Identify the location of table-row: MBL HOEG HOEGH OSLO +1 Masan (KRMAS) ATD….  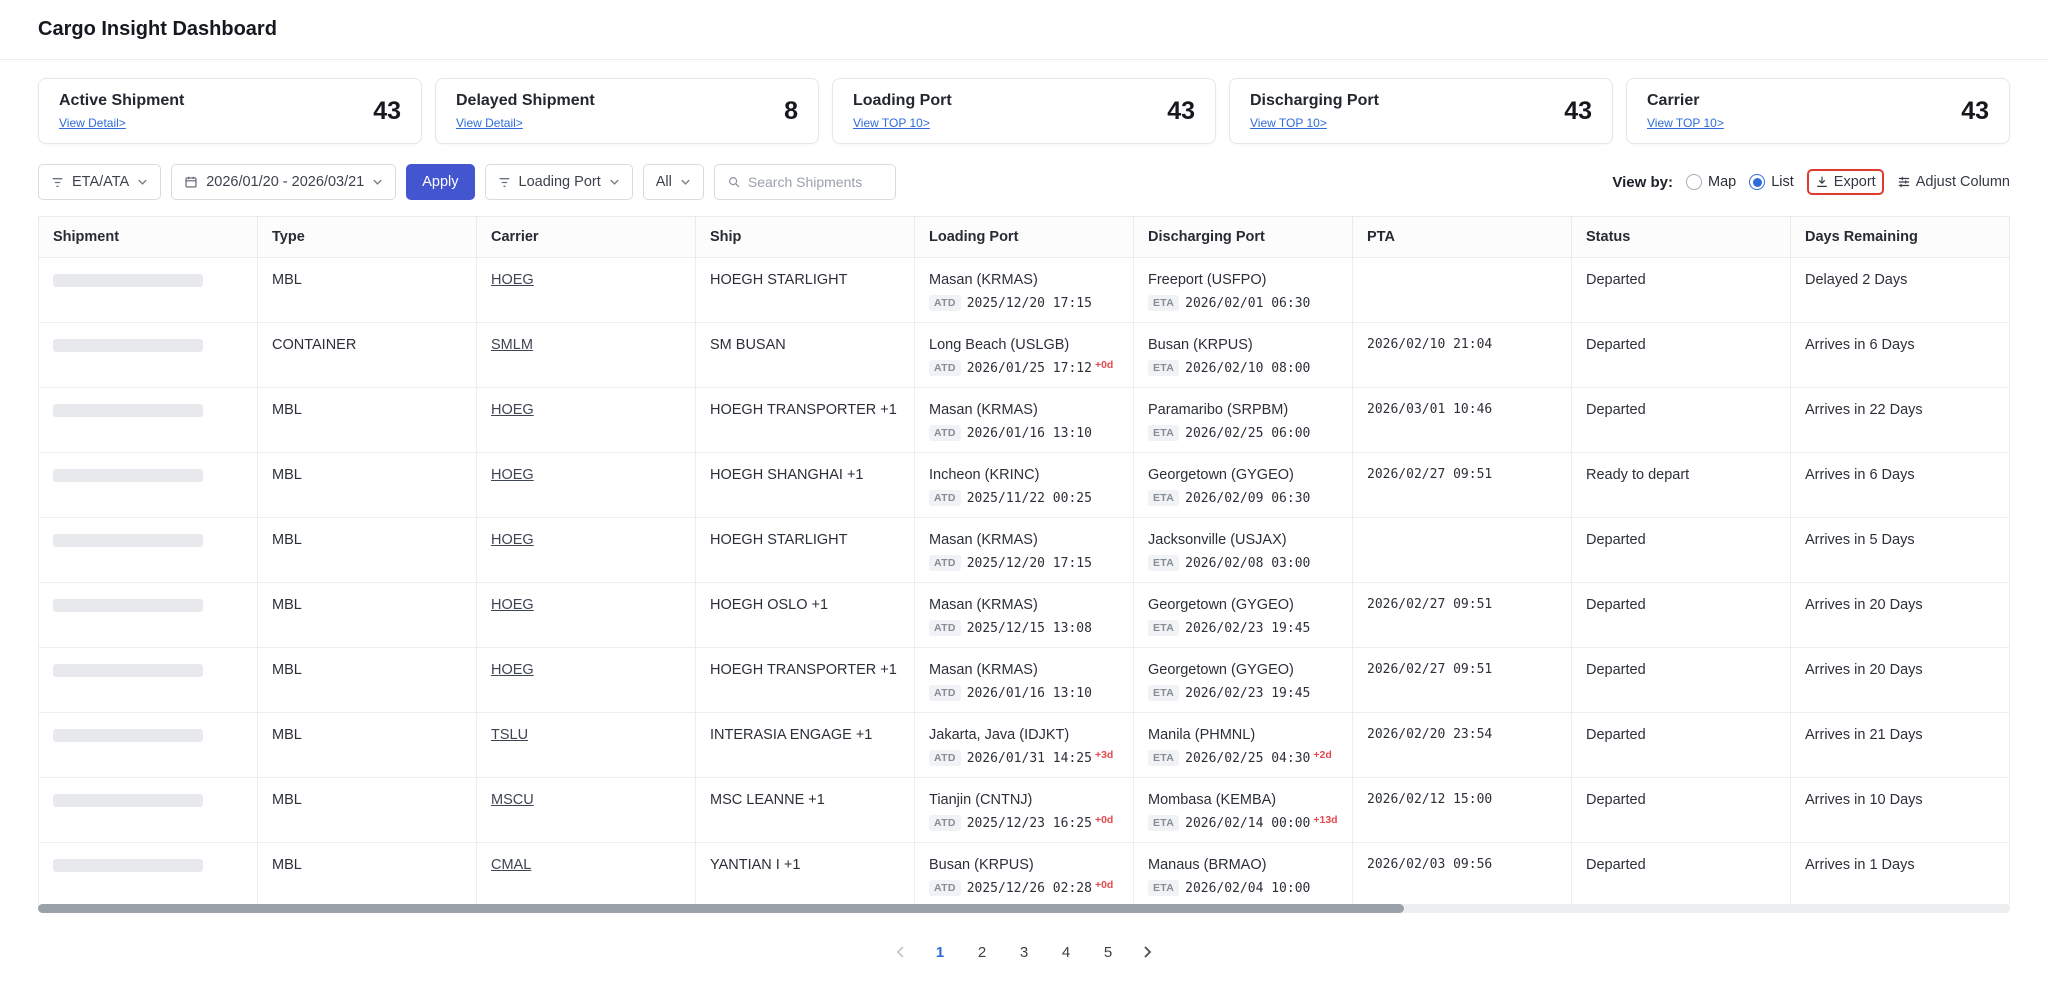
(1024, 615).